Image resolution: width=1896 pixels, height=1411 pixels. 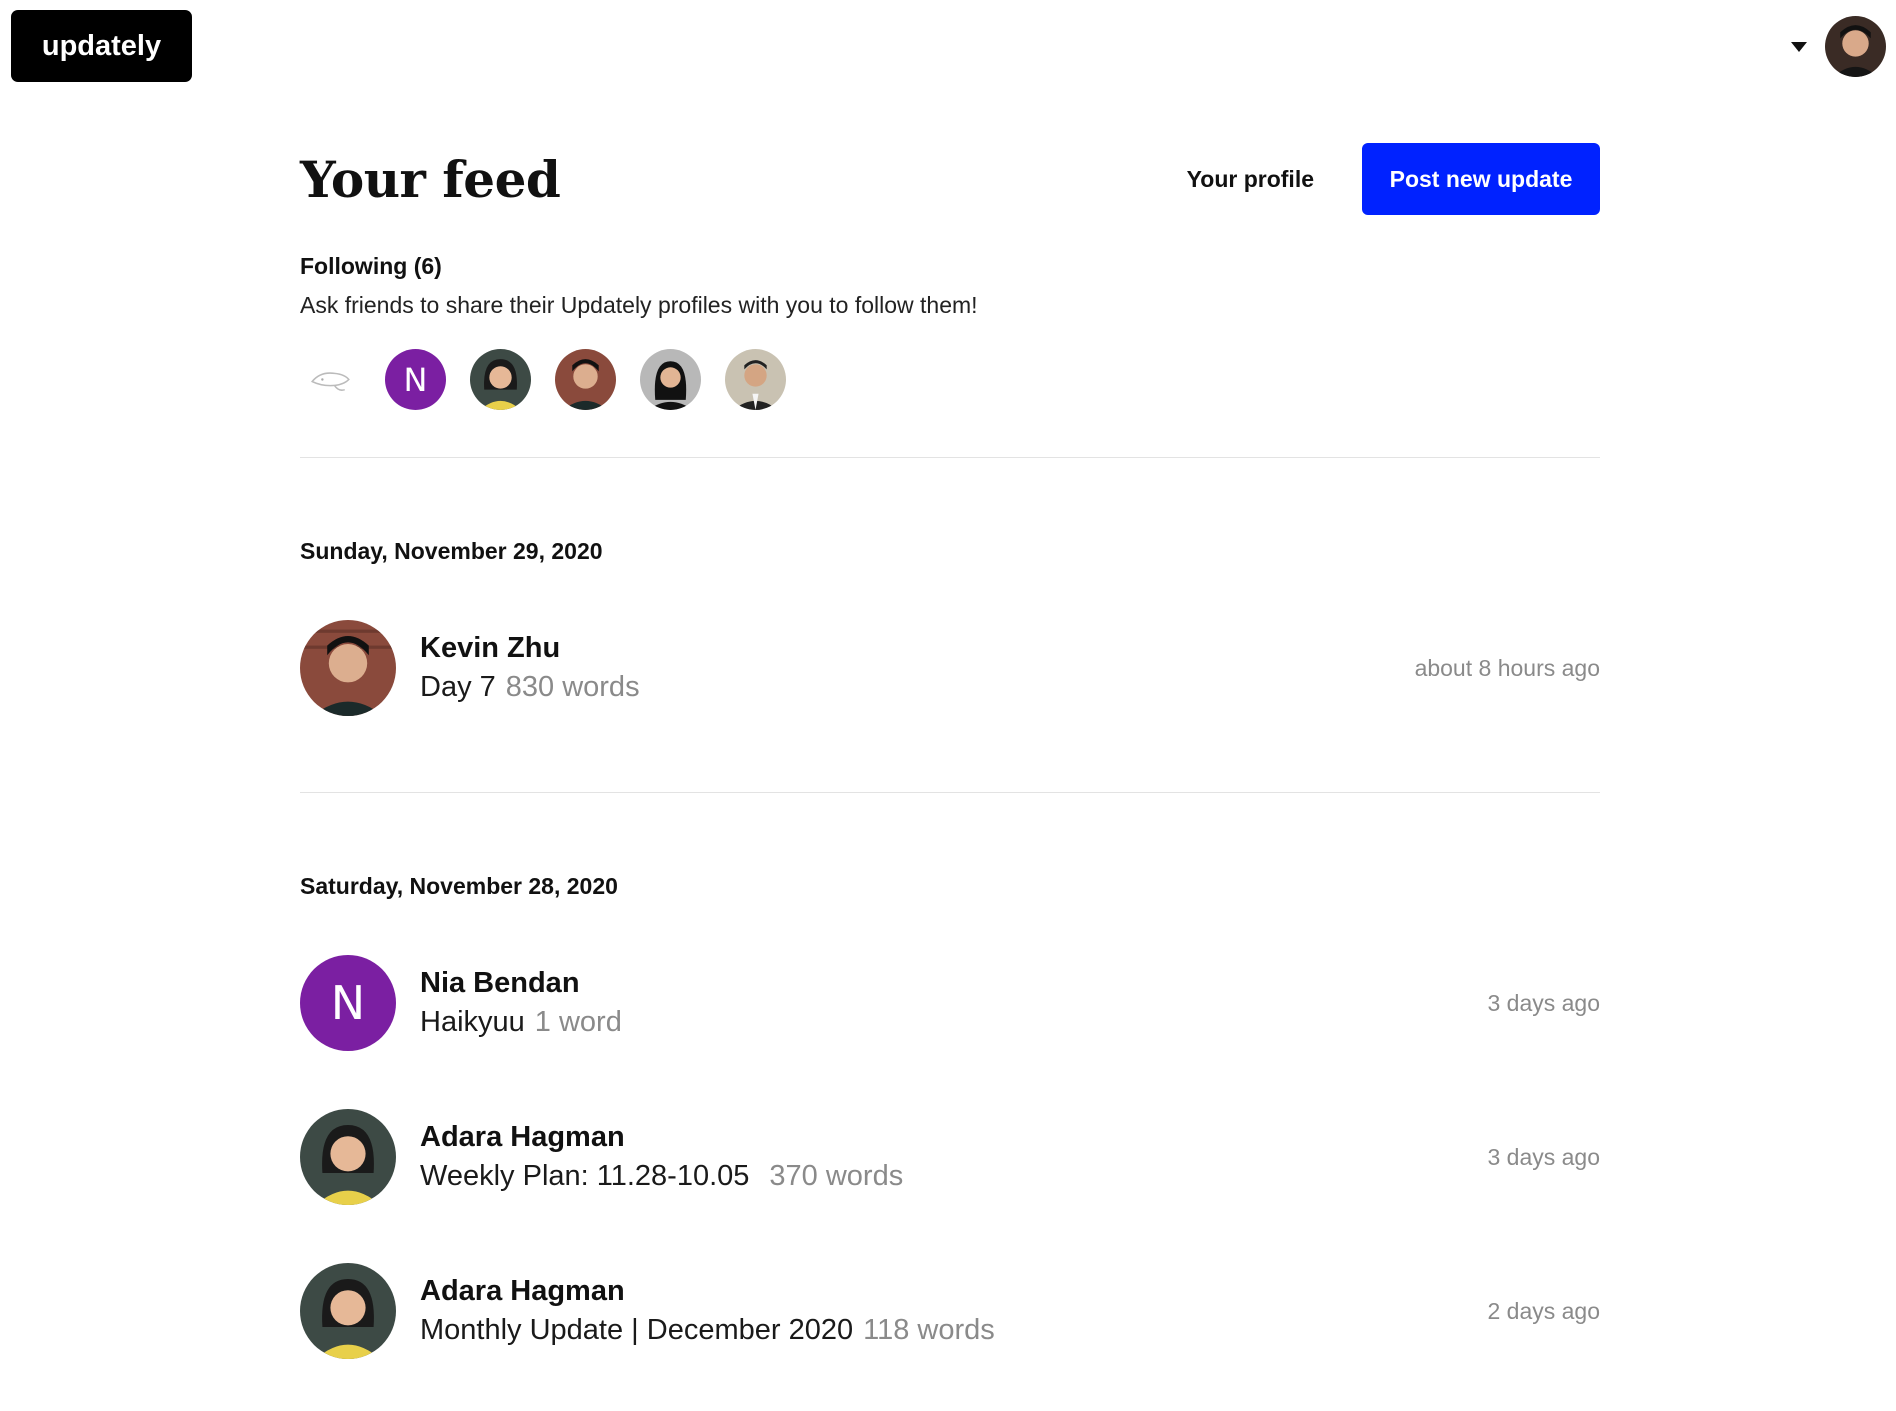 What do you see at coordinates (585, 1176) in the screenshot?
I see `update-title: Weekly Plan: 11.28-10.05` at bounding box center [585, 1176].